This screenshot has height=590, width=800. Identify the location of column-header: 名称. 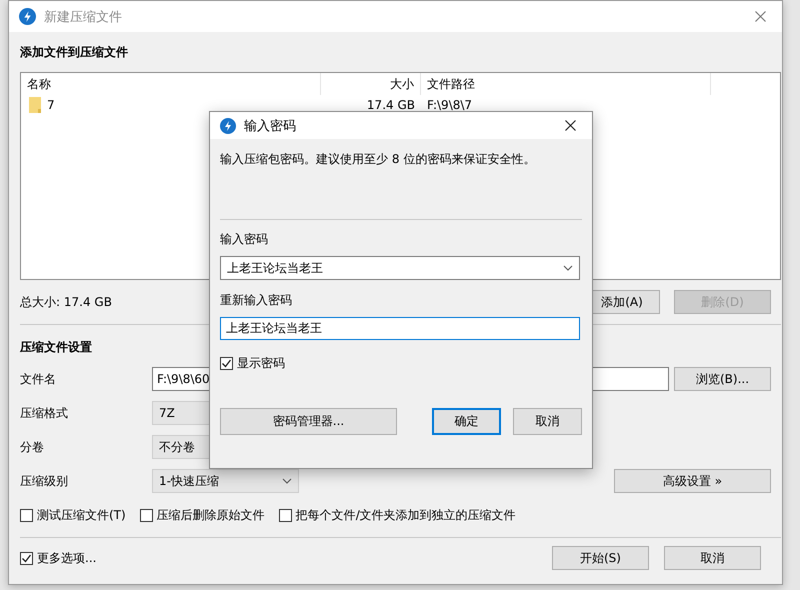
(171, 84).